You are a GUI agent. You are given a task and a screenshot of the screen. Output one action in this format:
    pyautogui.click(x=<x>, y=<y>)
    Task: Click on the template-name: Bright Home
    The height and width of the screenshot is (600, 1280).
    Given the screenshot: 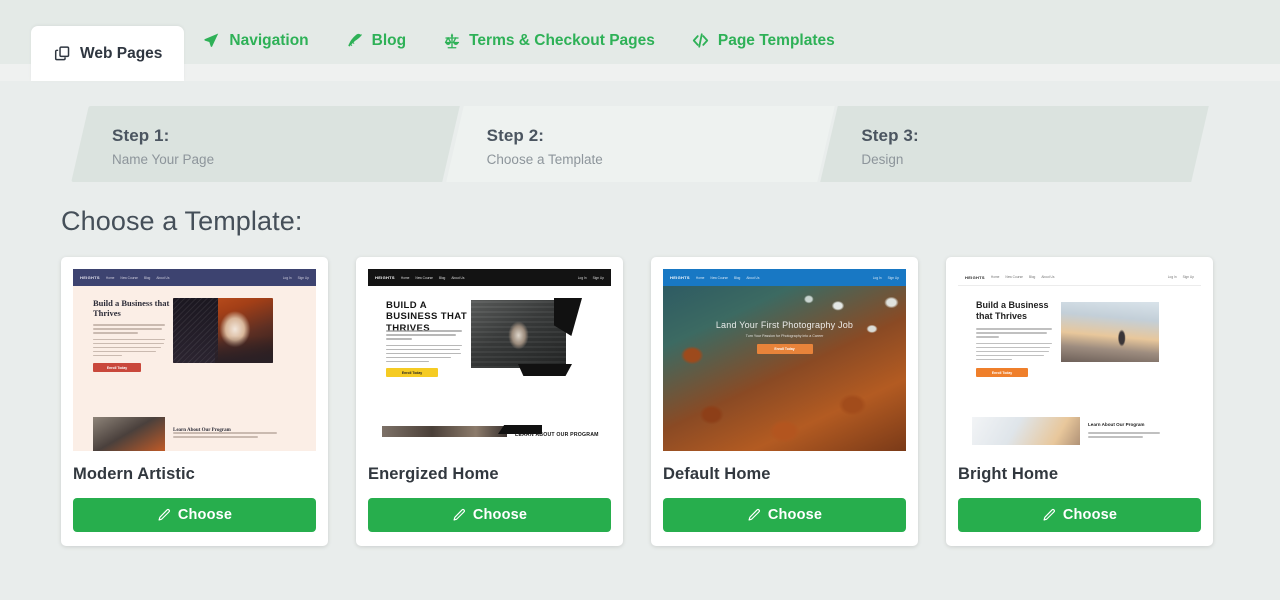 What is the action you would take?
    pyautogui.click(x=1008, y=474)
    